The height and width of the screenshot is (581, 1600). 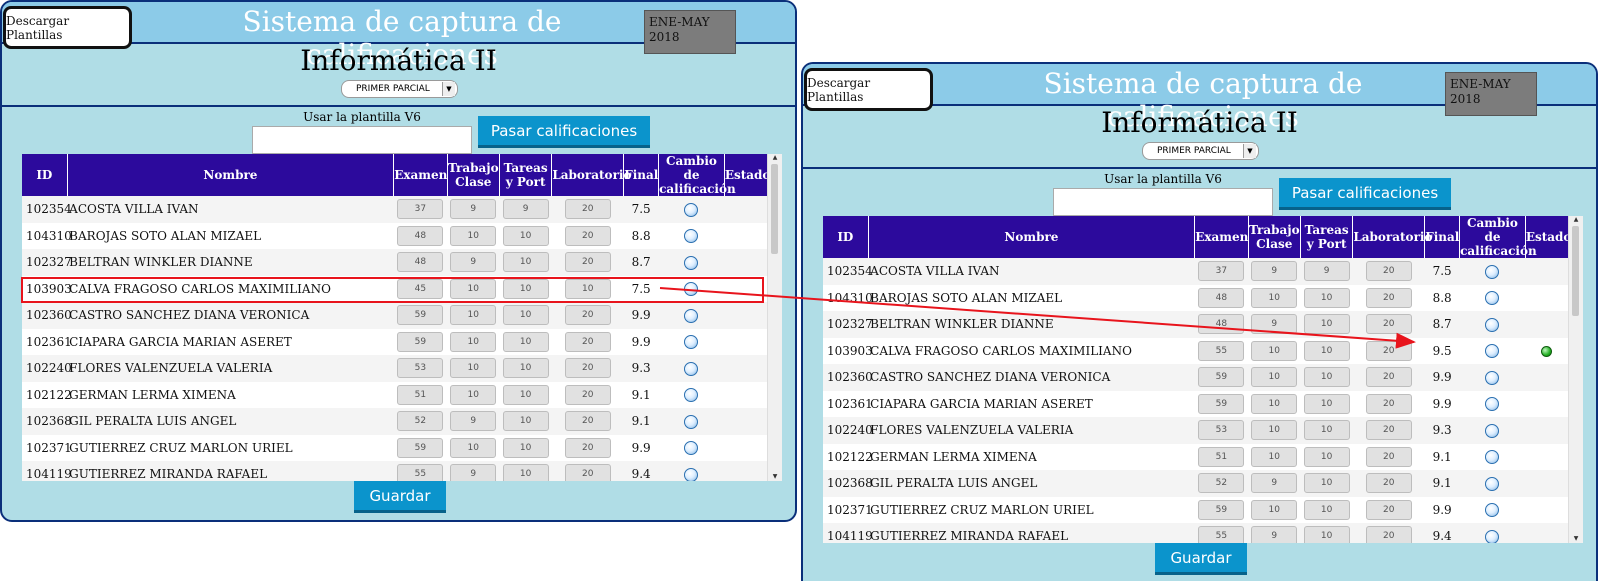 I want to click on exam-input: 51, so click(x=1221, y=456).